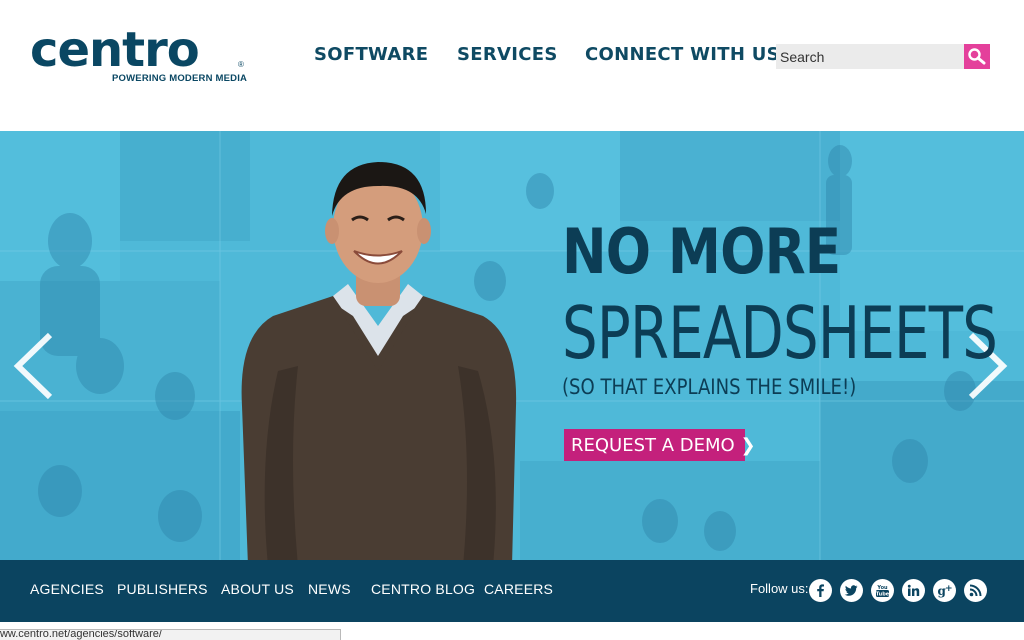 This screenshot has width=1024, height=640. I want to click on hero-headline-bold: NO MORE, so click(701, 251).